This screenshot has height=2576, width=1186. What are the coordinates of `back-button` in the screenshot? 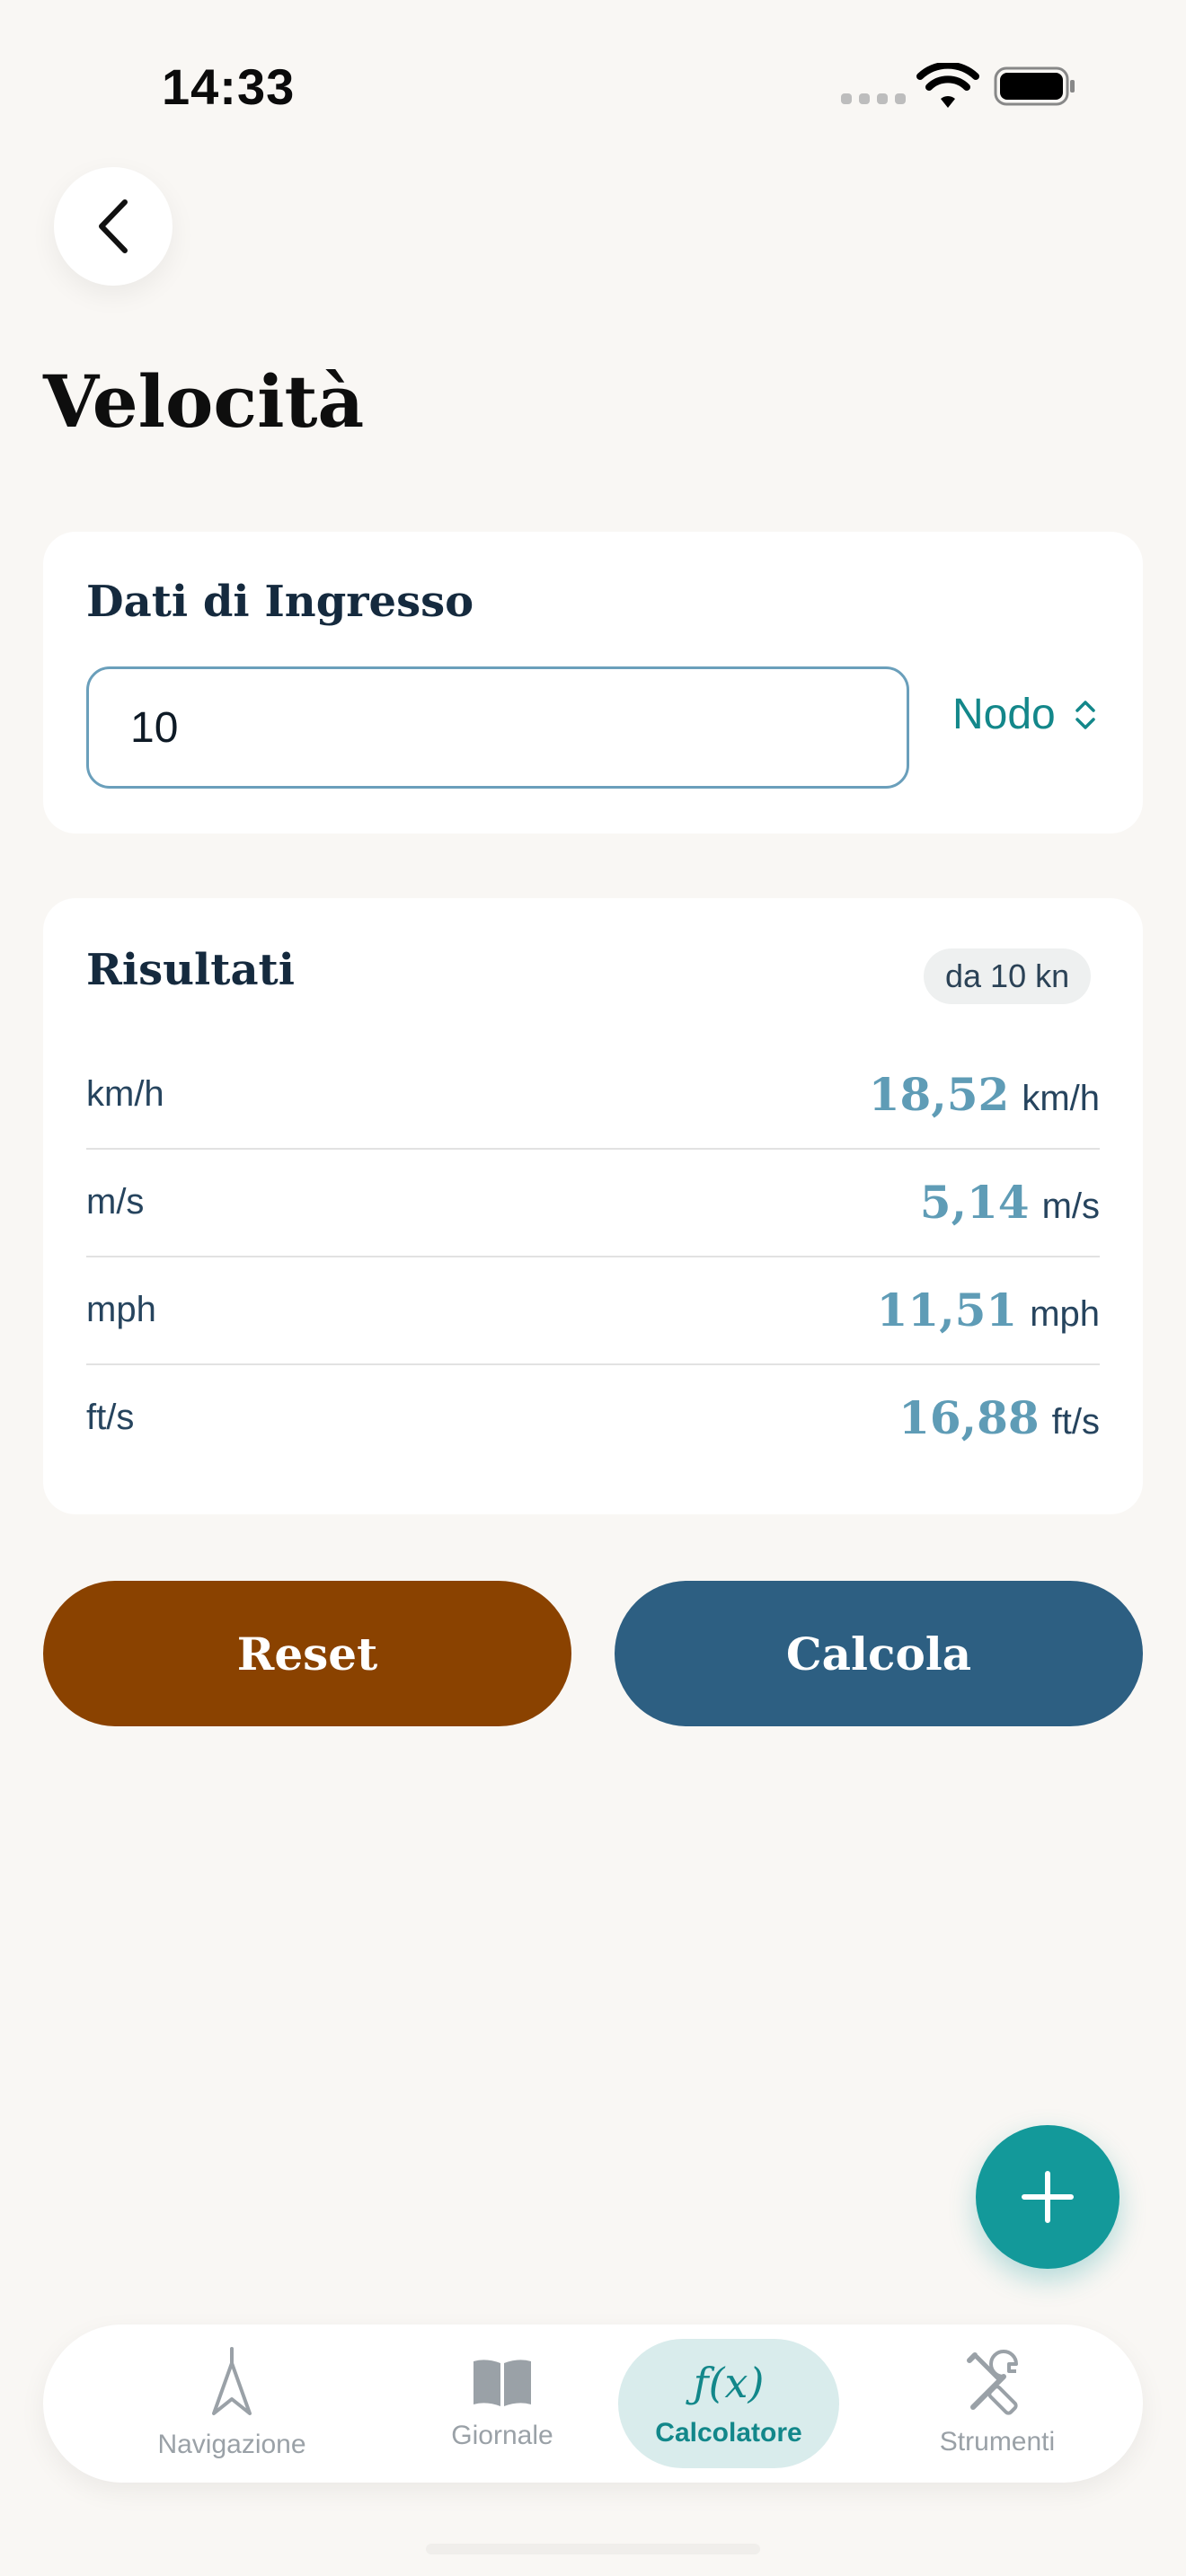 It's located at (113, 226).